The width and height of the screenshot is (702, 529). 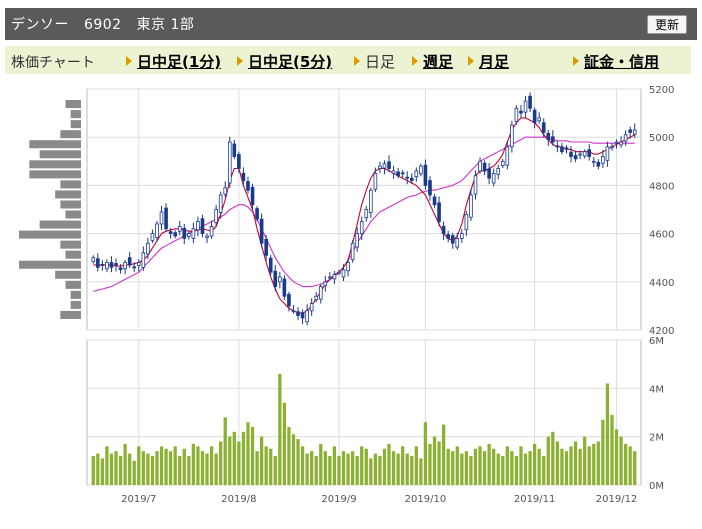 What do you see at coordinates (656, 486) in the screenshot?
I see `volume-tick-label: 0M` at bounding box center [656, 486].